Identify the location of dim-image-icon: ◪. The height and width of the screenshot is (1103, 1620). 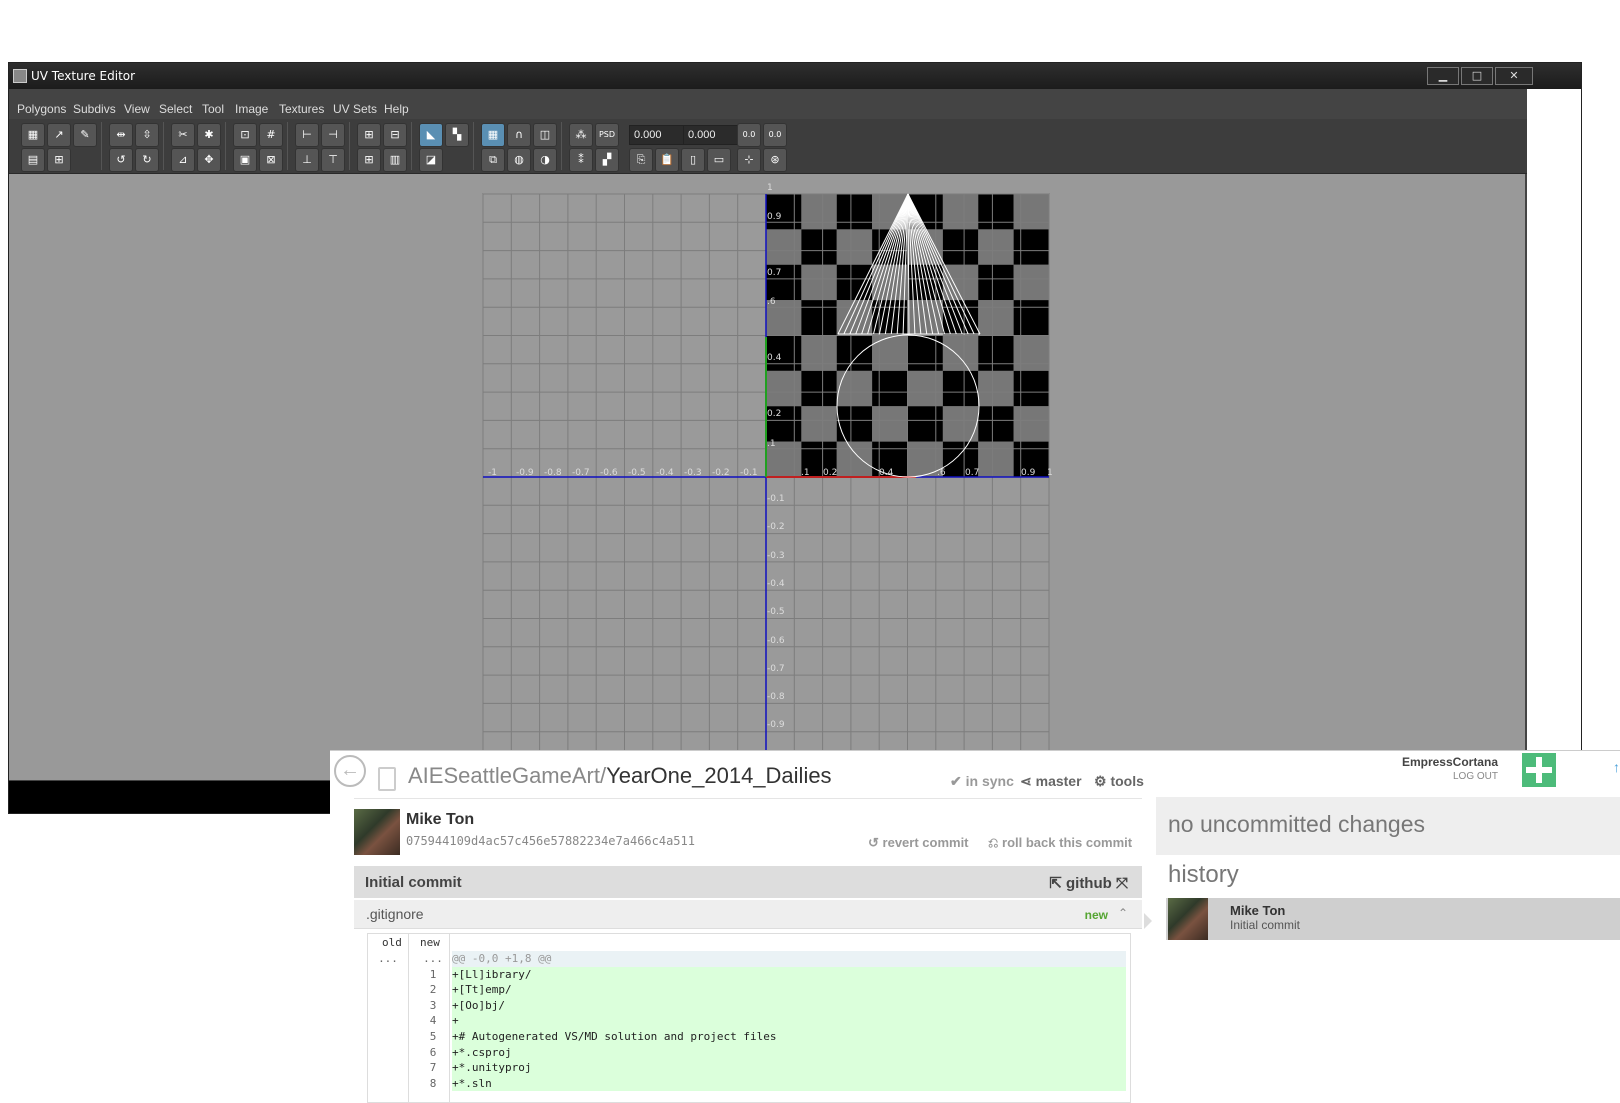
(431, 160).